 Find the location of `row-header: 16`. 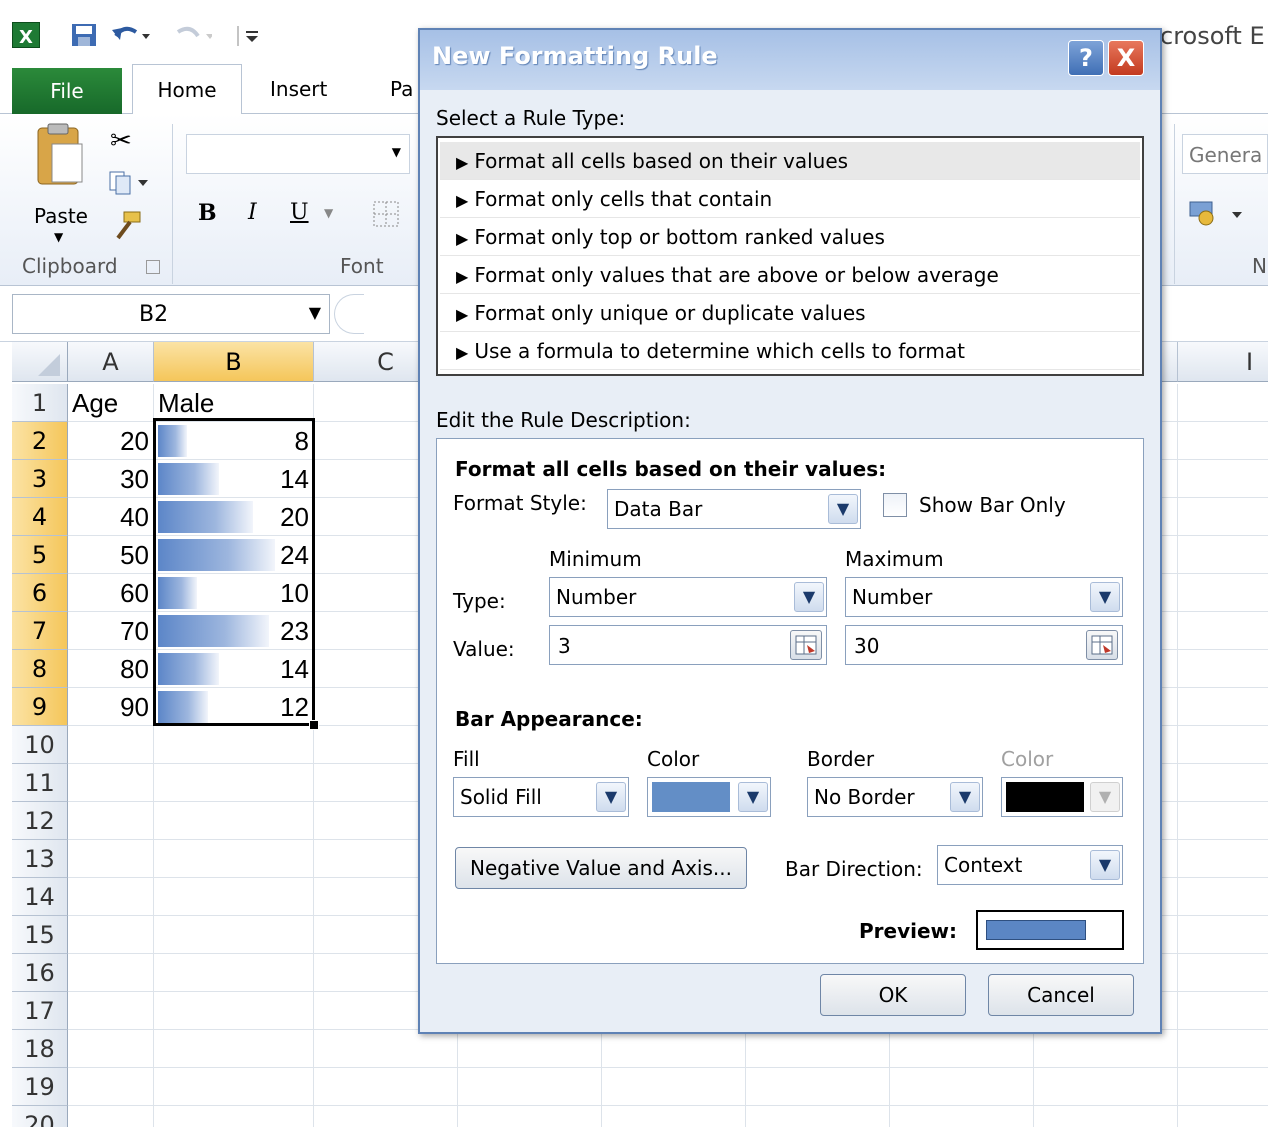

row-header: 16 is located at coordinates (40, 973).